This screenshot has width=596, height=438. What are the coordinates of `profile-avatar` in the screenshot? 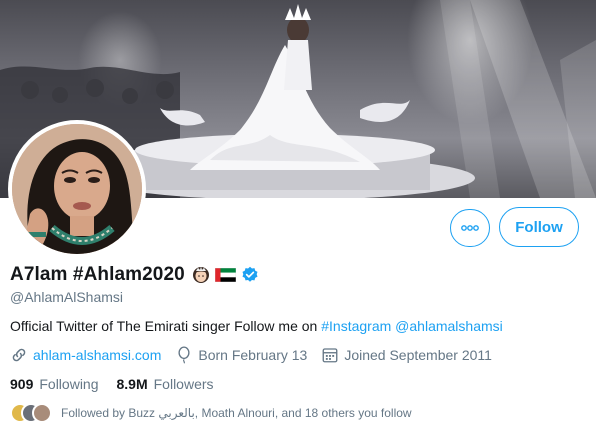 It's located at (77, 189).